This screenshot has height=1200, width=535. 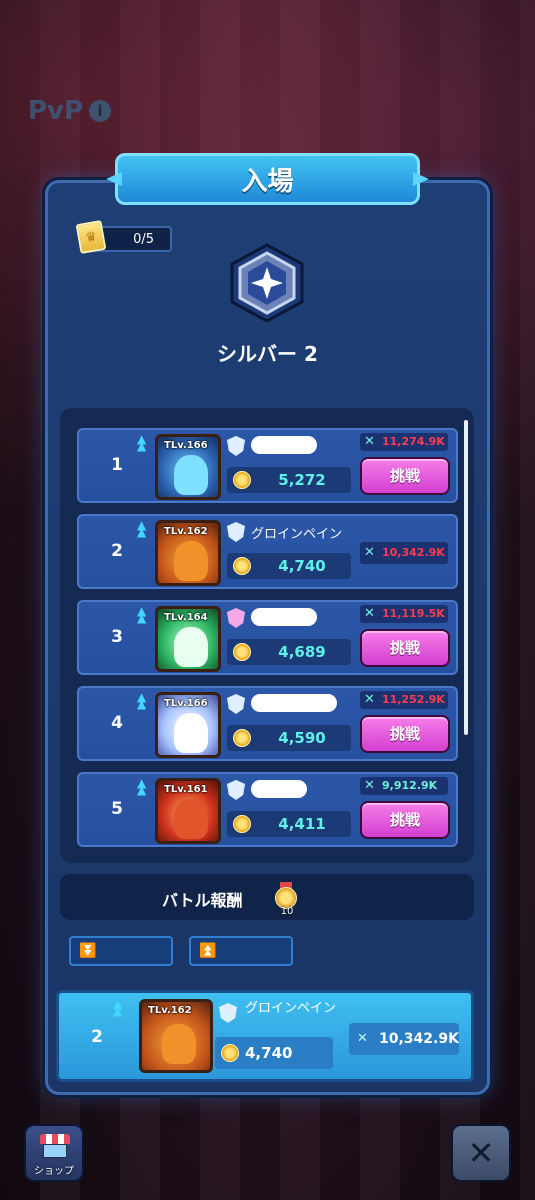 I want to click on ticket-icon: ♛, so click(x=91, y=237).